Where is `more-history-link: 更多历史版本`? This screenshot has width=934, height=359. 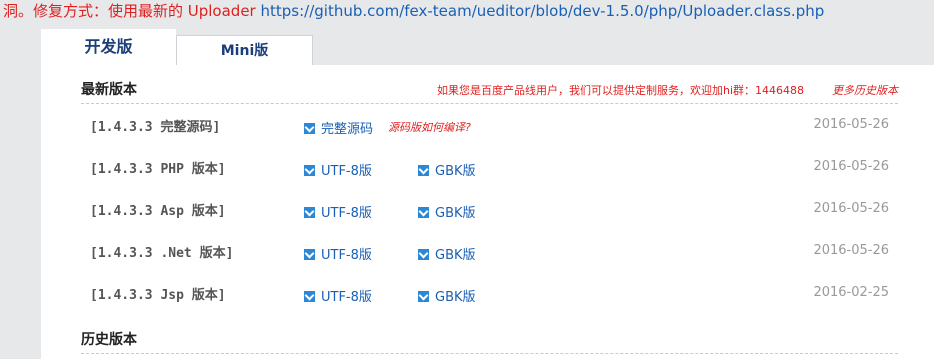 more-history-link: 更多历史版本 is located at coordinates (865, 90).